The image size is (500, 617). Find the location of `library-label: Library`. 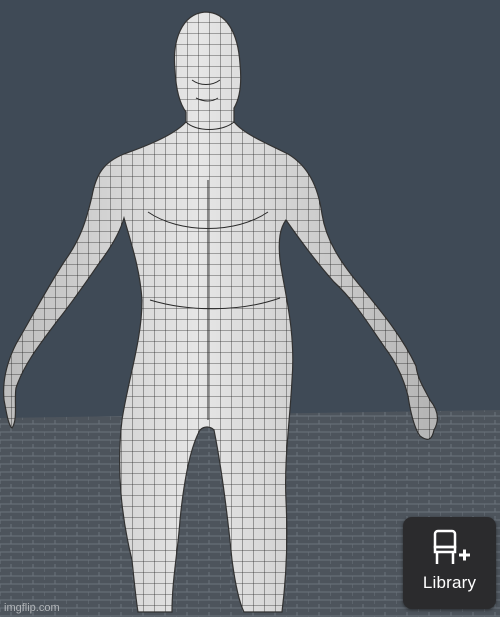

library-label: Library is located at coordinates (449, 582).